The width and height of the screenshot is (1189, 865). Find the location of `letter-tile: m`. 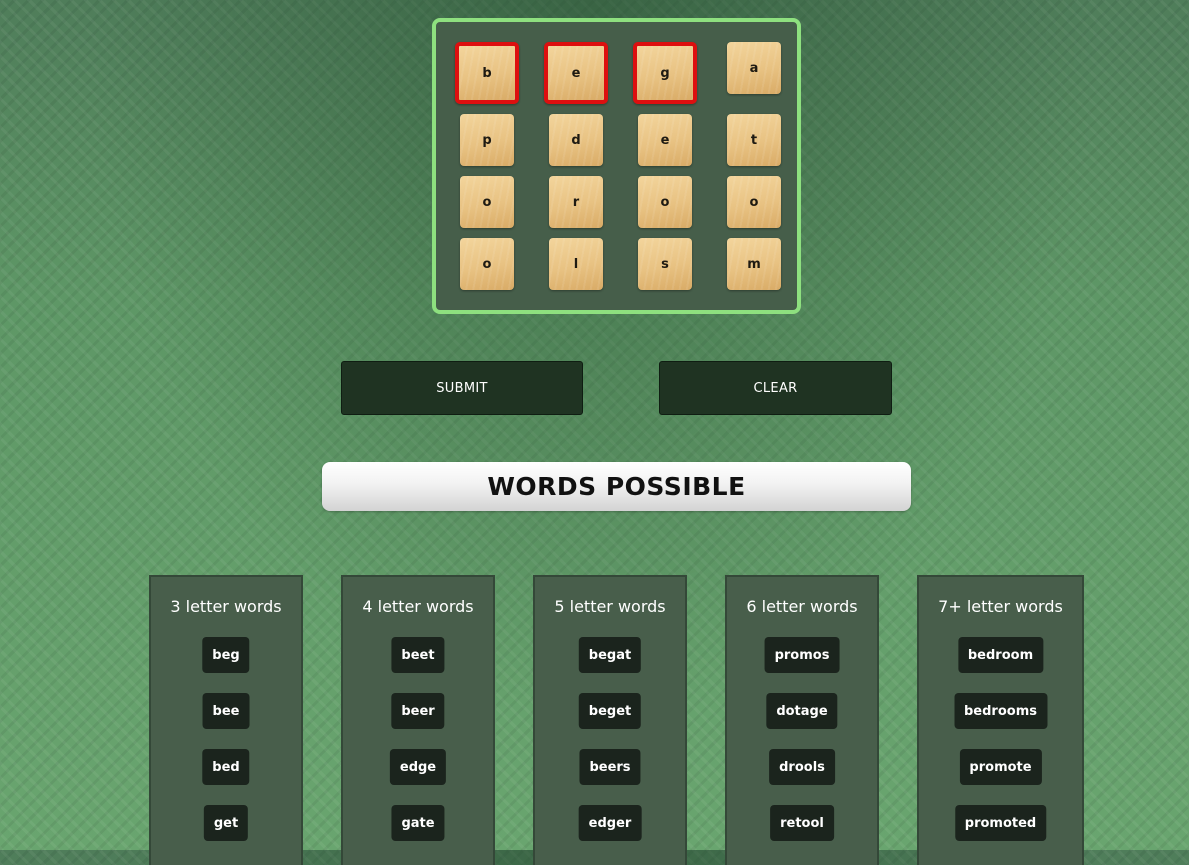

letter-tile: m is located at coordinates (754, 264).